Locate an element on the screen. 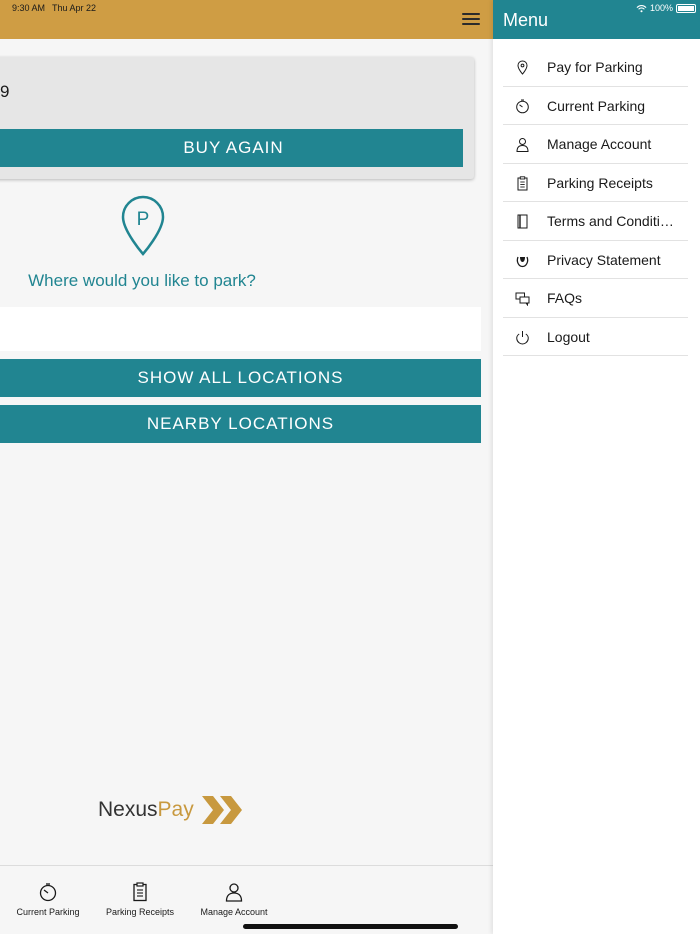 The image size is (700, 934). home-indicator is located at coordinates (350, 926).